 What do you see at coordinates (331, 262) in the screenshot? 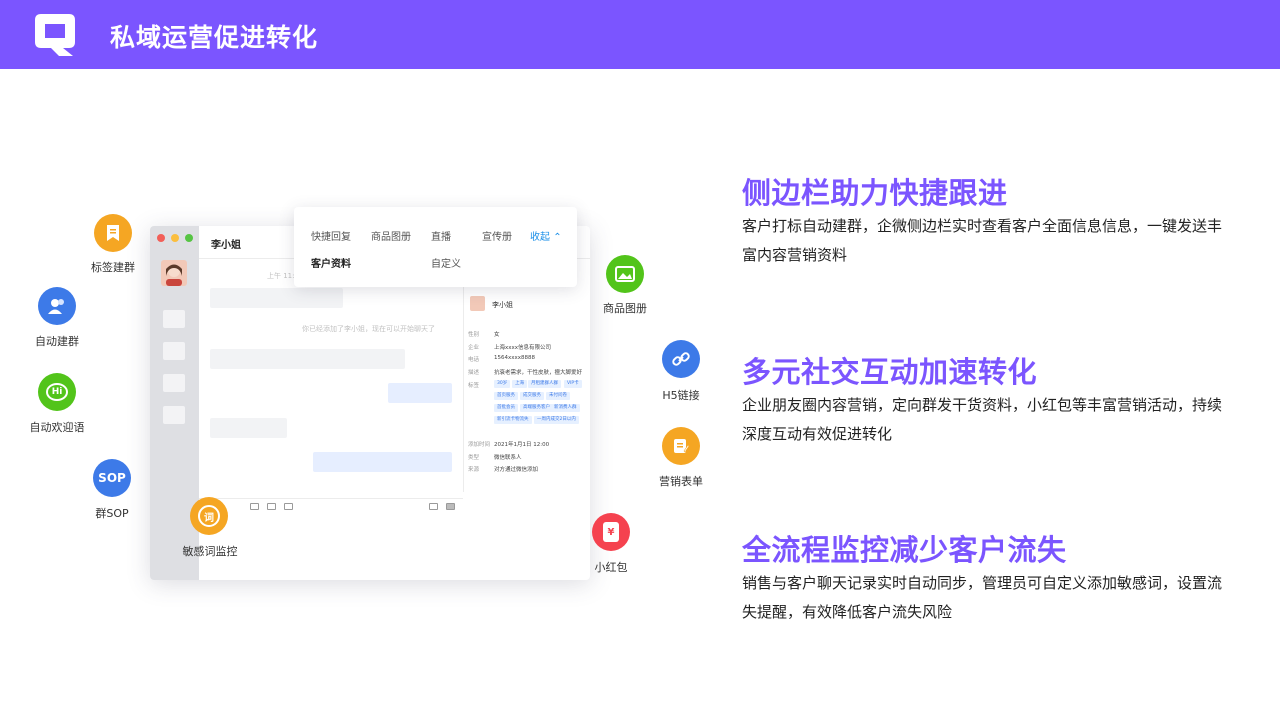
I see `menu-item-customer-info: 客户资料` at bounding box center [331, 262].